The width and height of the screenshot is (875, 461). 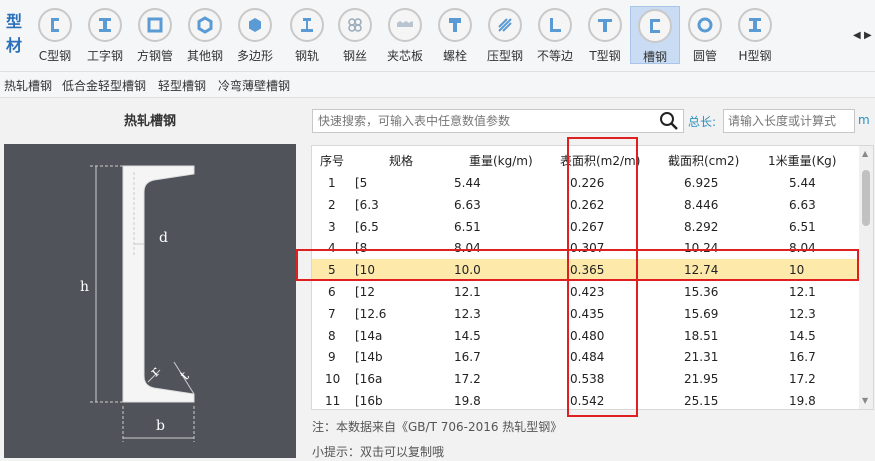 I want to click on channel-shape, so click(x=158, y=284).